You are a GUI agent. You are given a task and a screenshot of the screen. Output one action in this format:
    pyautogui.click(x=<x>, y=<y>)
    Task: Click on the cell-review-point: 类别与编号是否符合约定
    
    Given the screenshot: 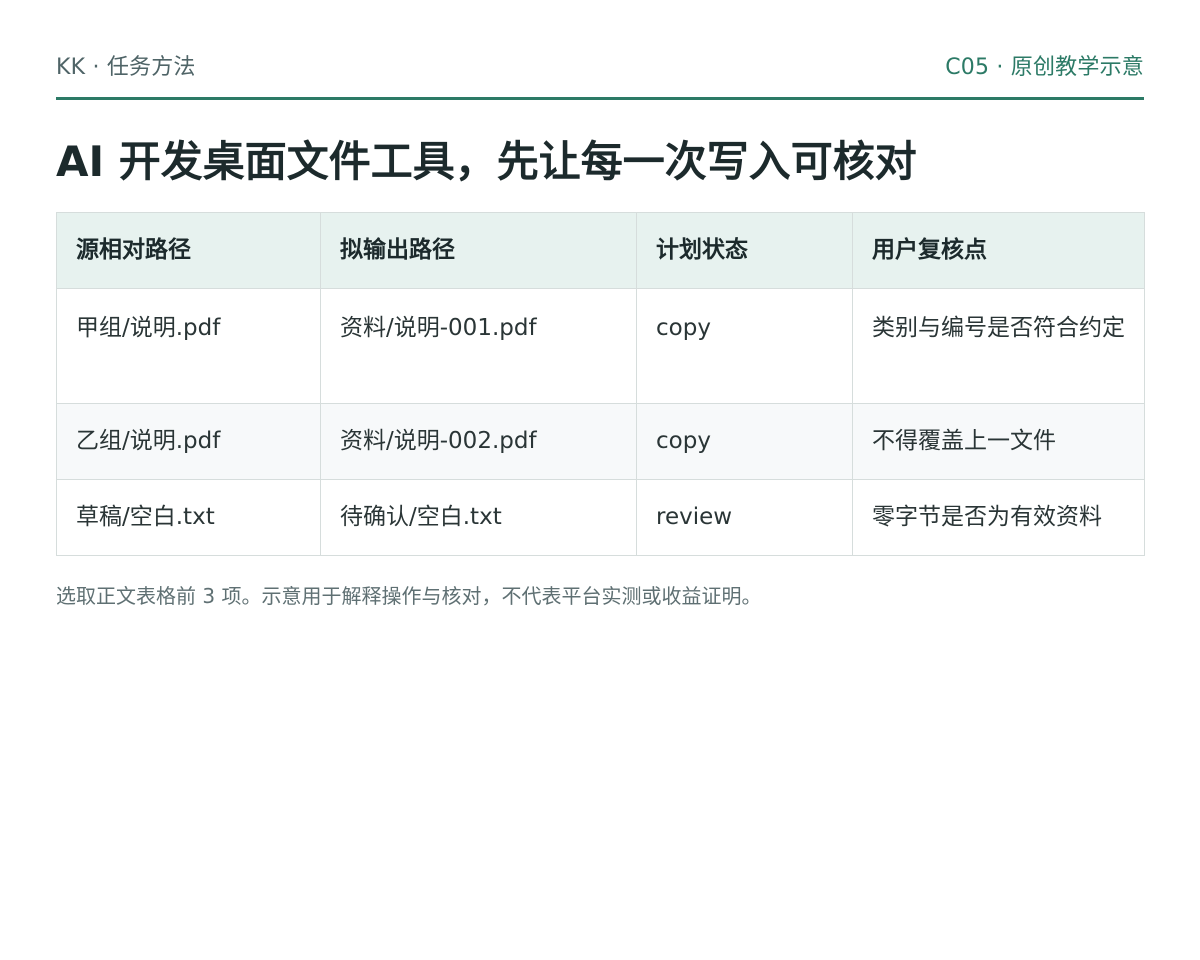 What is the action you would take?
    pyautogui.click(x=998, y=346)
    